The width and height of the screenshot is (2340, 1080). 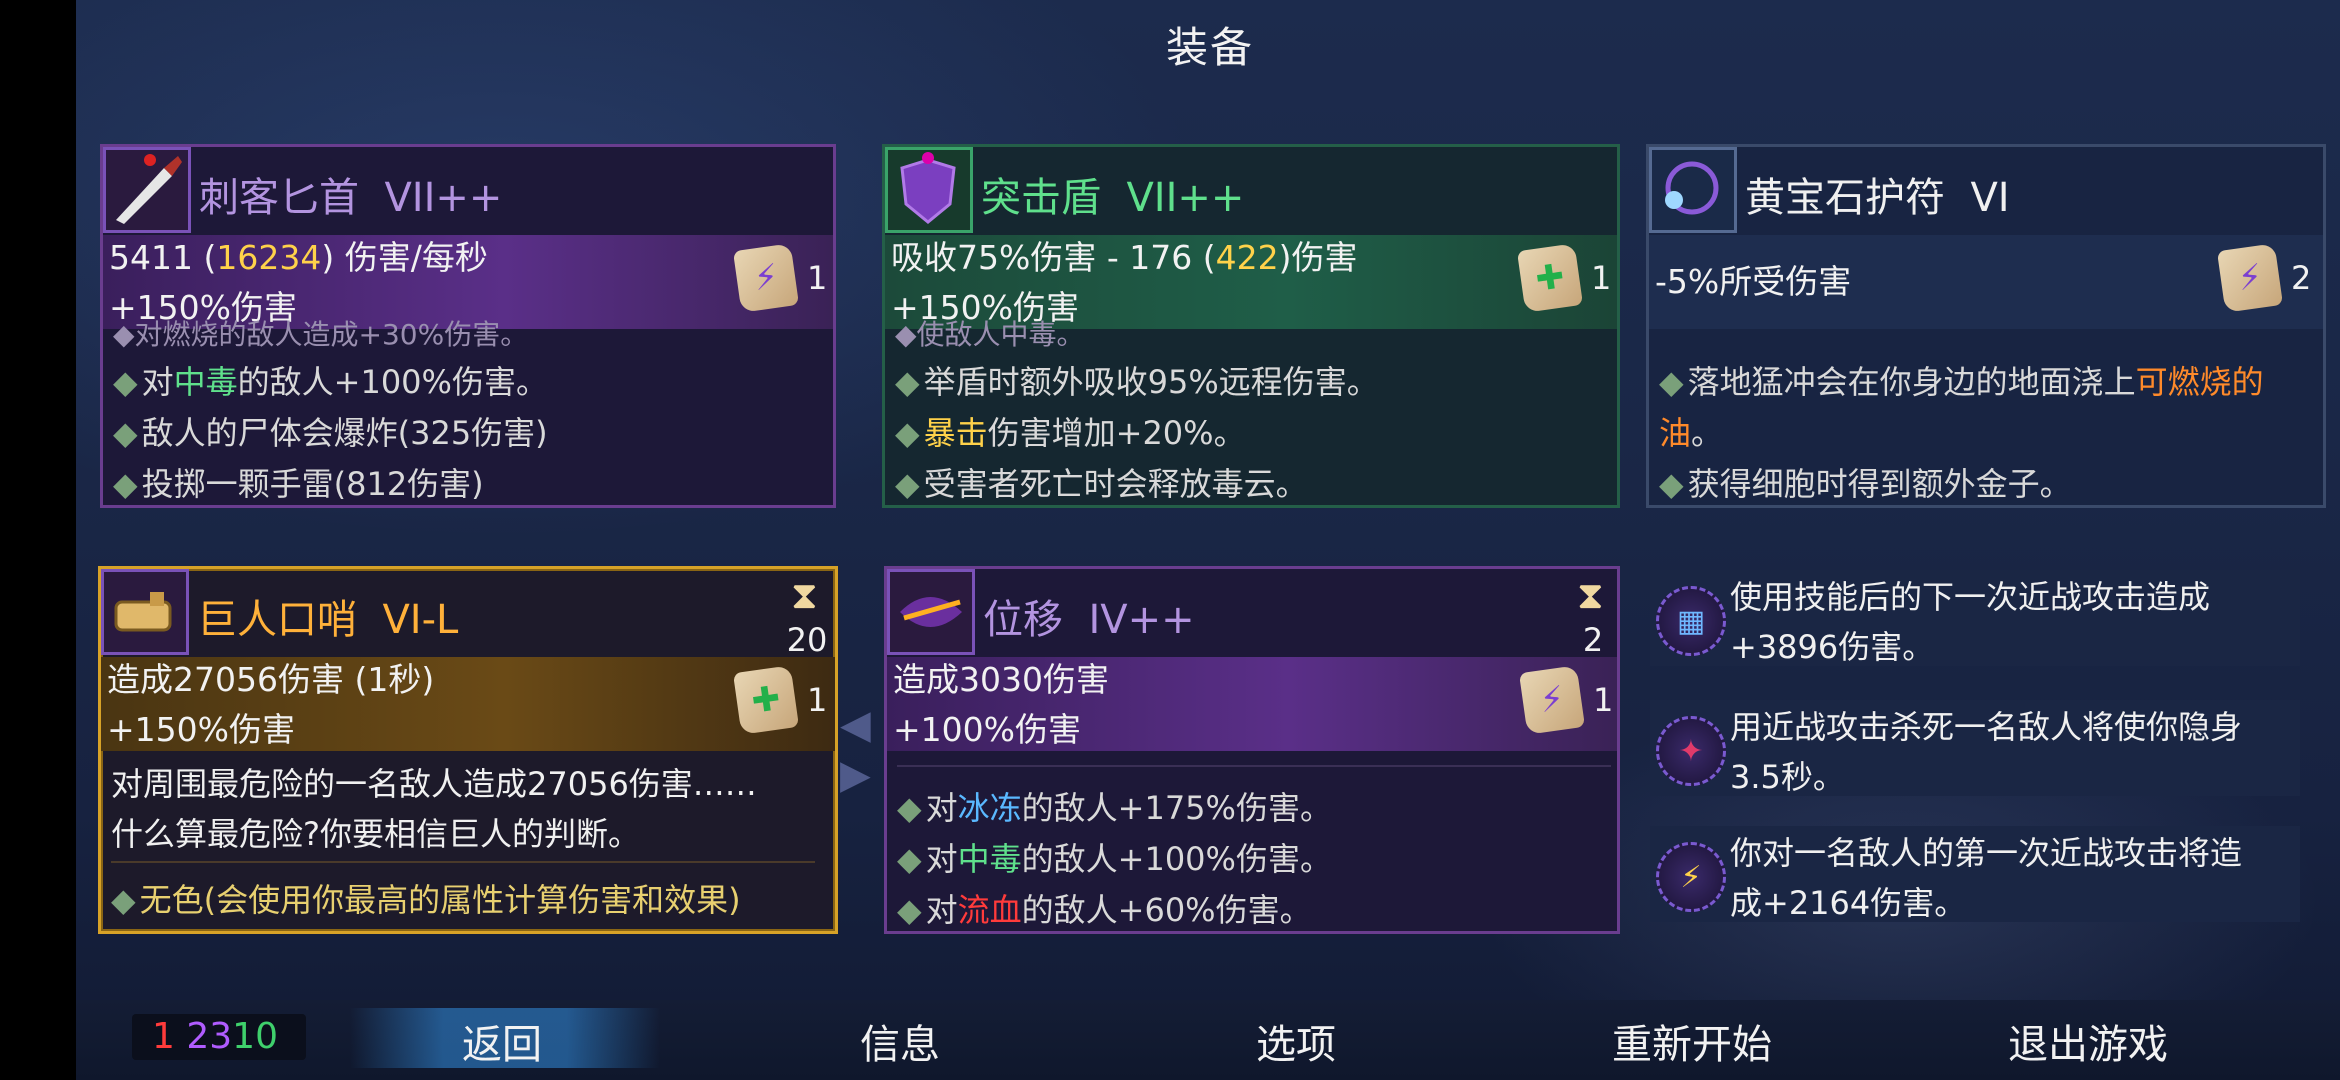 I want to click on perk-slot-1: ▦ 使用技能后的下一次近战攻击造成 +3896伤害。, so click(x=1975, y=618).